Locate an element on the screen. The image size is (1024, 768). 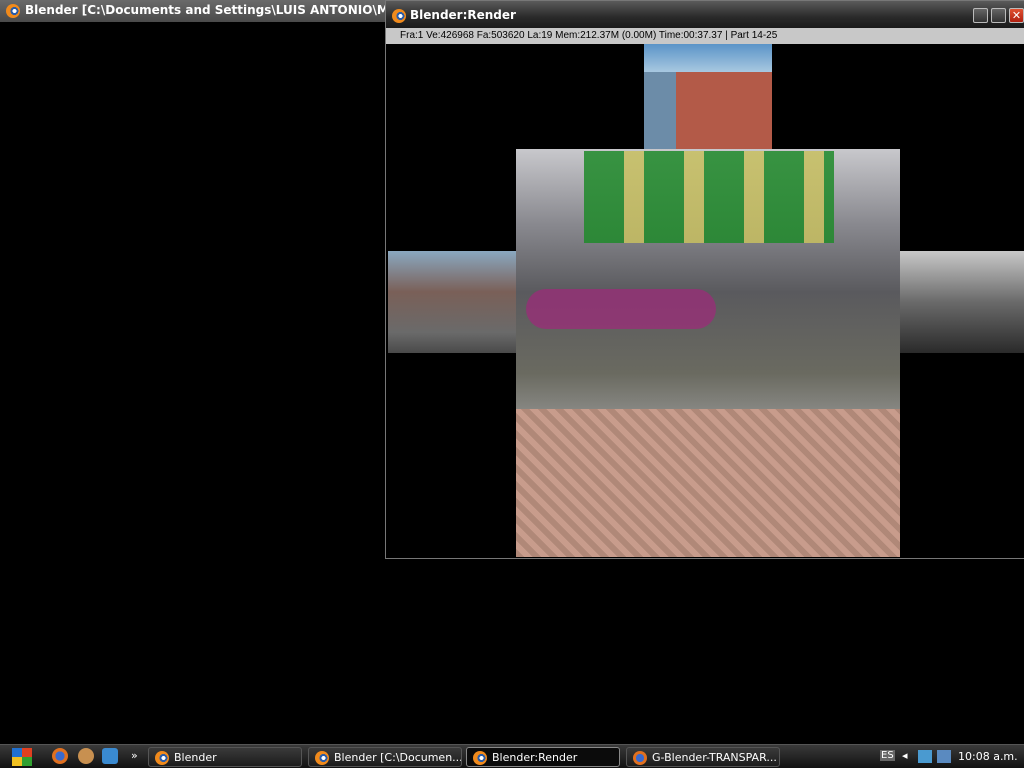
maximize-button is located at coordinates (998, 15).